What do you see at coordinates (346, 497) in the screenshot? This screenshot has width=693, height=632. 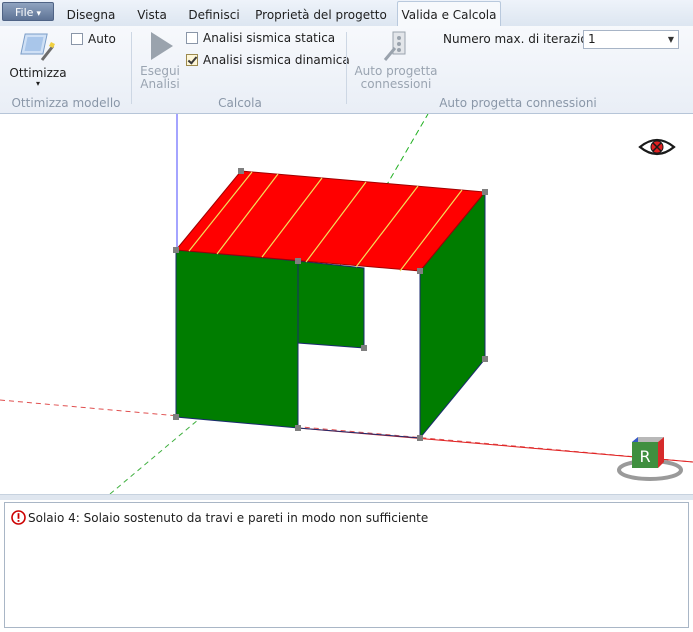 I see `panel-splitter` at bounding box center [346, 497].